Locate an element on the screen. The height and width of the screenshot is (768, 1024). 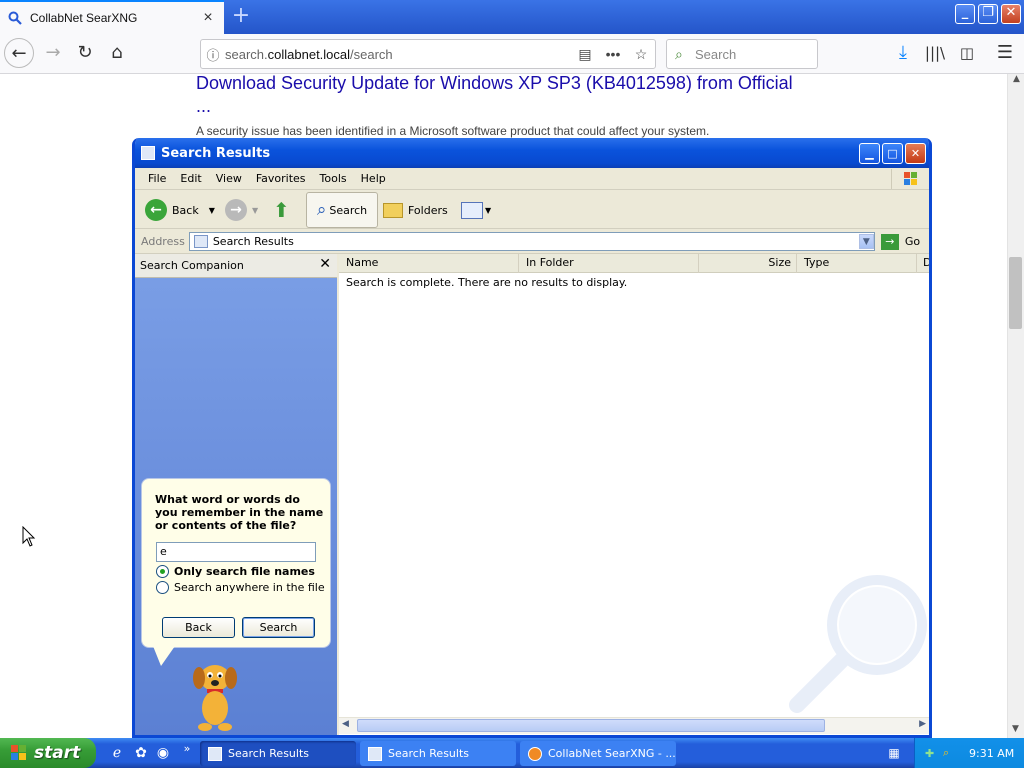
menu-bar: File Edit View Favorites Tools Help is located at coordinates (532, 179).